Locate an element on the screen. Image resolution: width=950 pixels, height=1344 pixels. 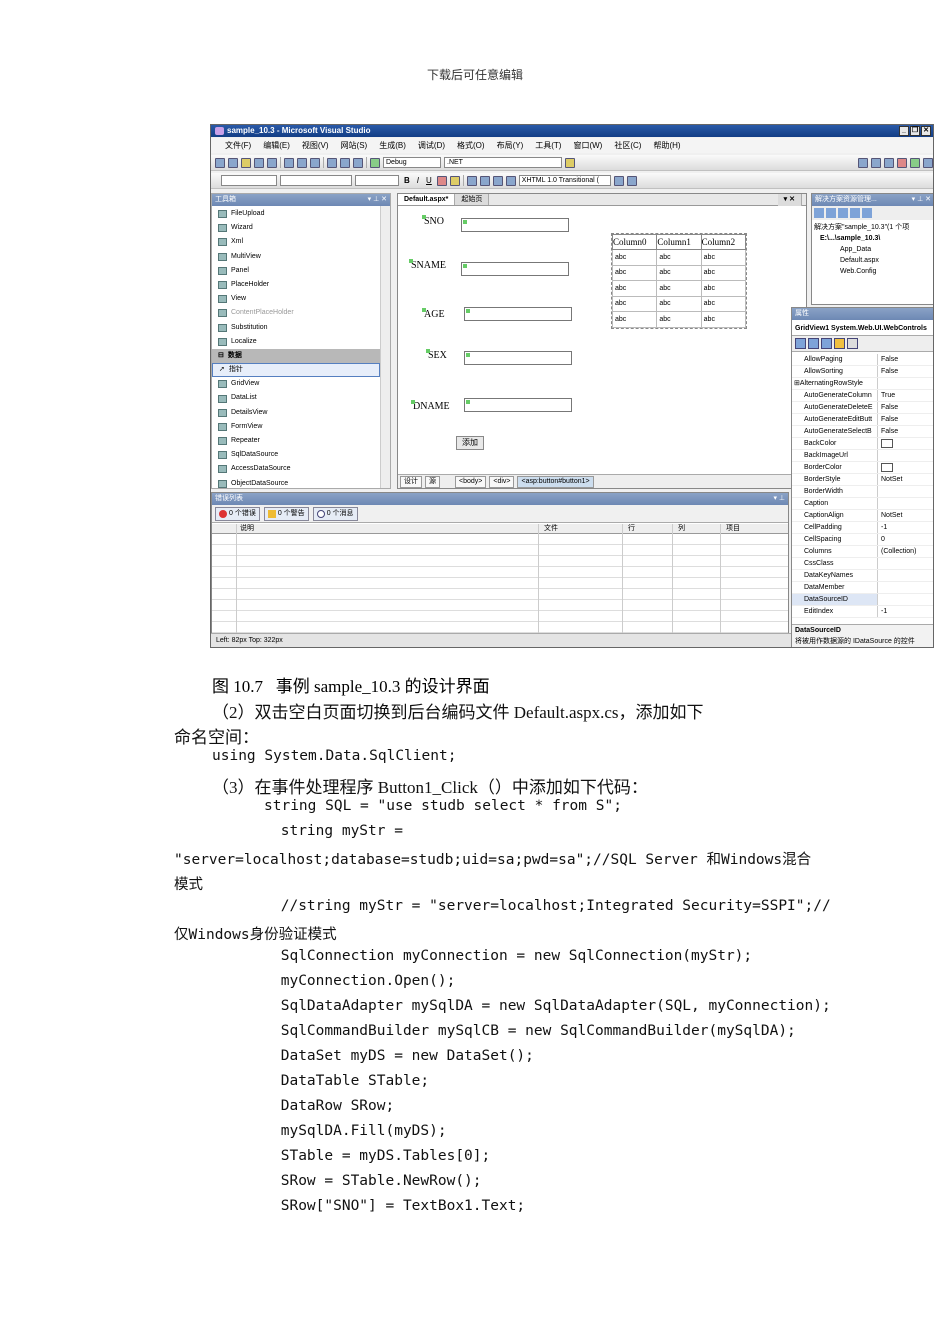
save-all-icon is located at coordinates (272, 162).